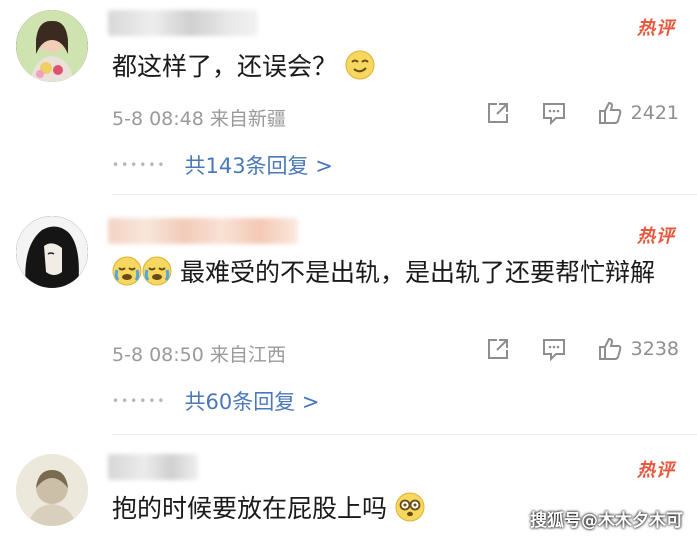 This screenshot has height=539, width=697. Describe the element at coordinates (250, 508) in the screenshot. I see `comment-text-content: 抱的时候要放在屁股上吗` at that location.